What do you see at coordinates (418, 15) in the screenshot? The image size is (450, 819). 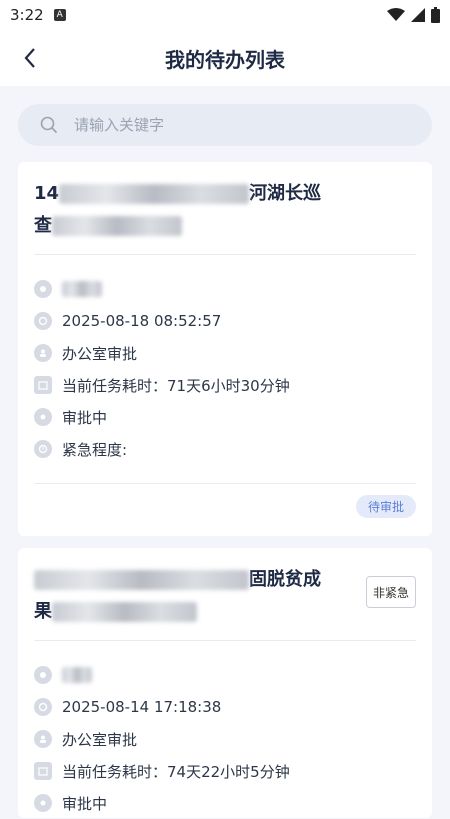 I see `signal-icon` at bounding box center [418, 15].